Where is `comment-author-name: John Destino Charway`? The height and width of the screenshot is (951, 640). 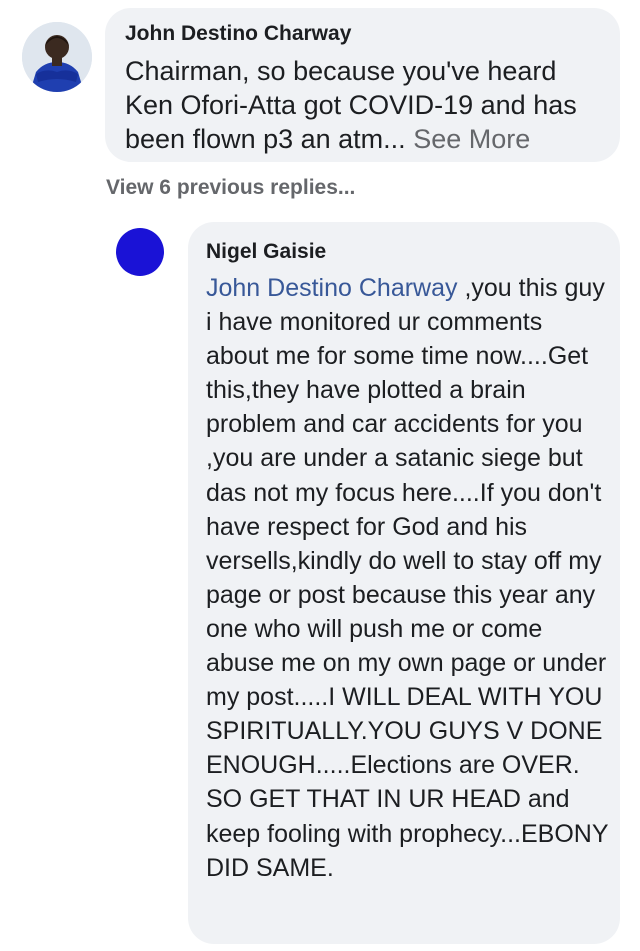 comment-author-name: John Destino Charway is located at coordinates (238, 34).